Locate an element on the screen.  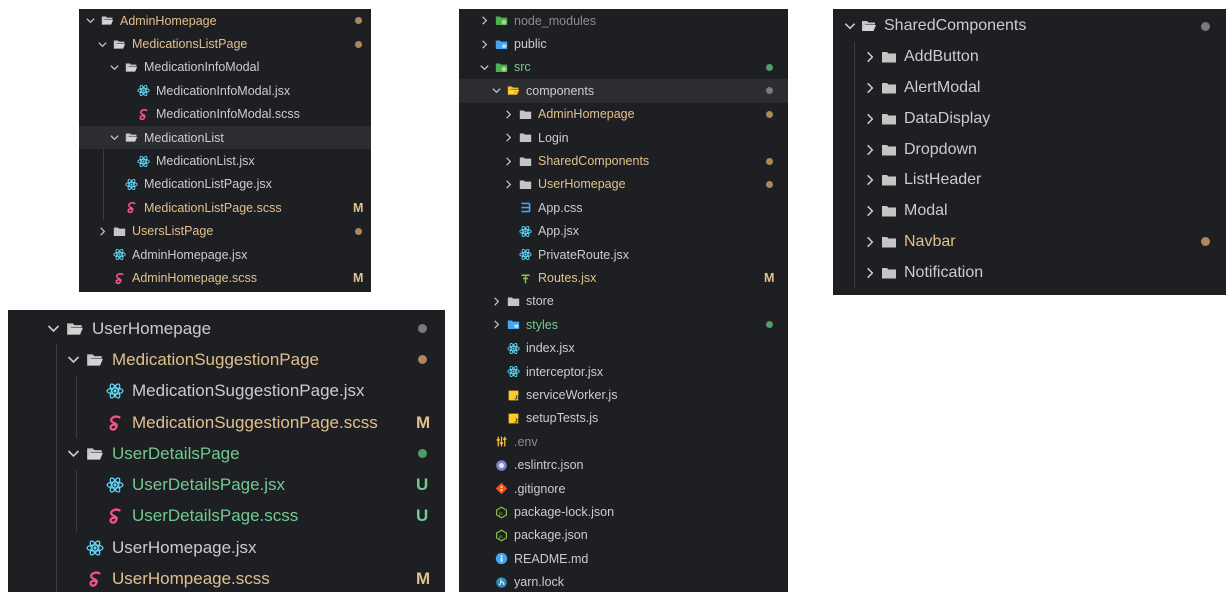
tree-item-listheader: ListHeader is located at coordinates (1029, 180).